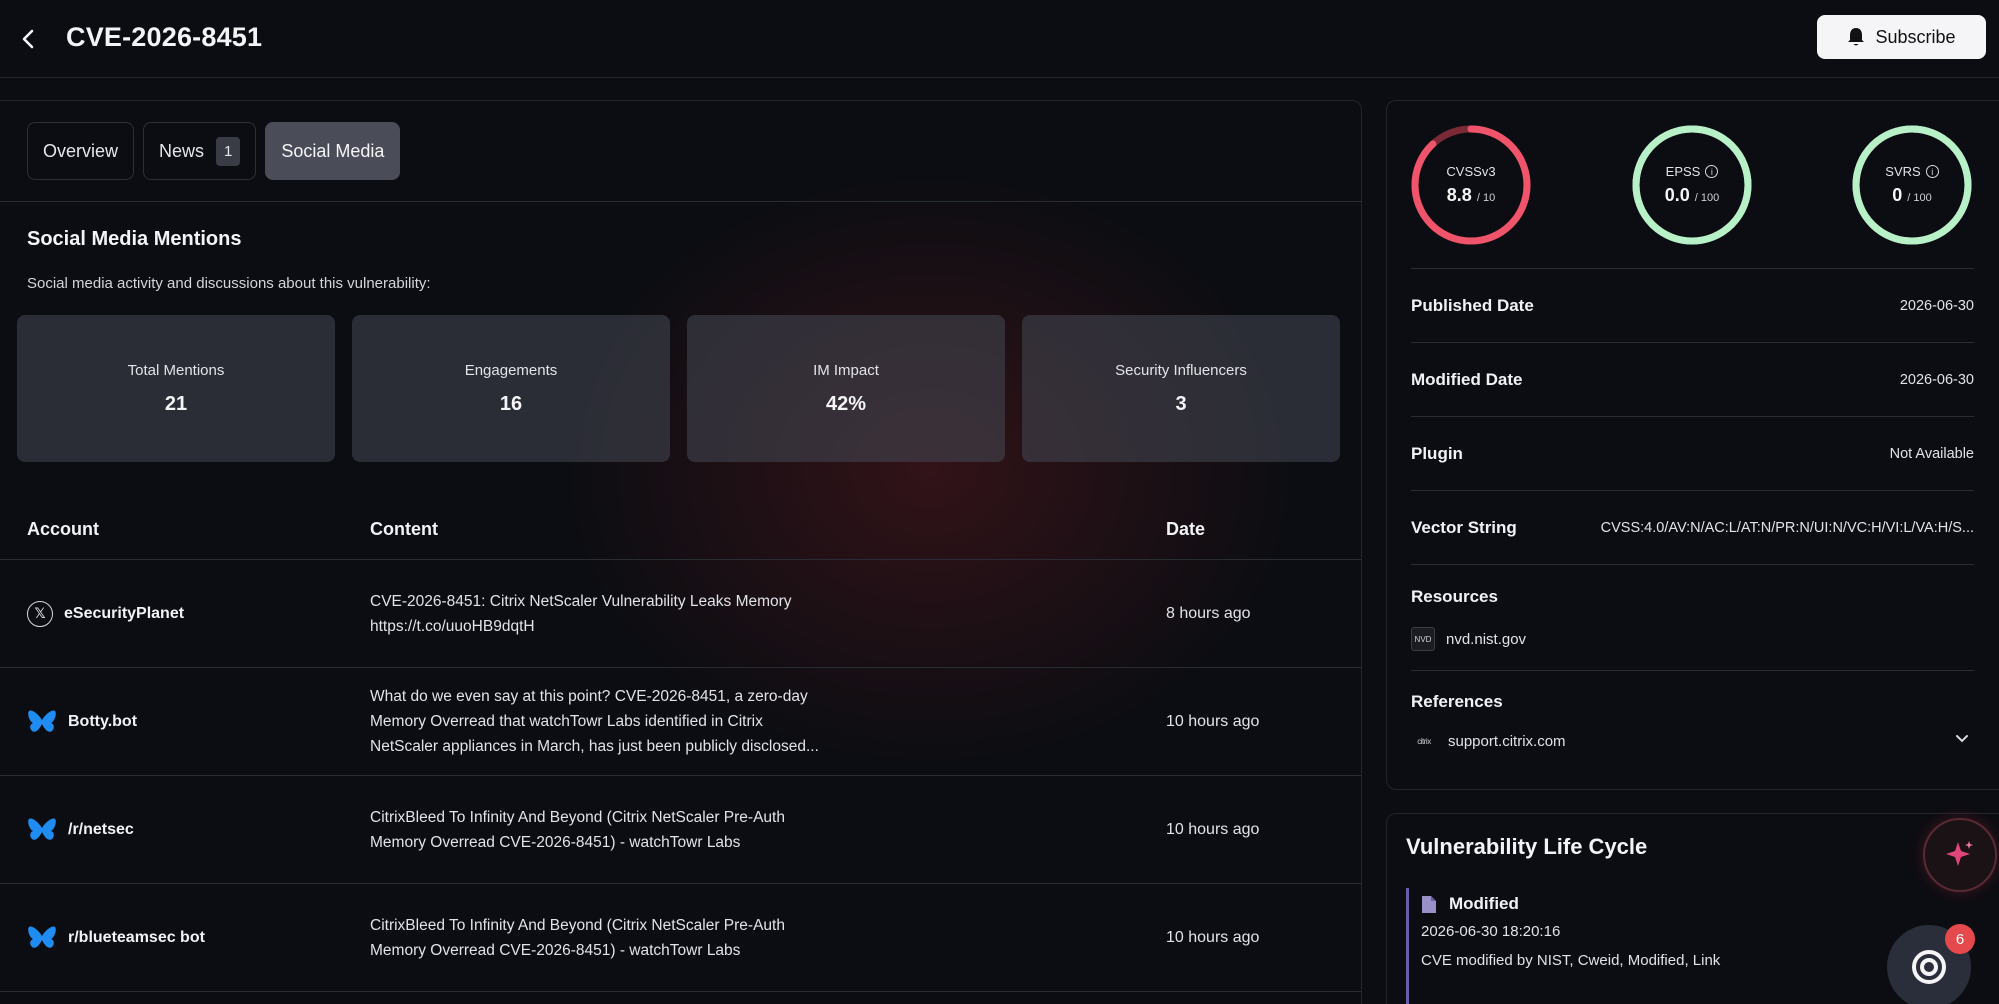 This screenshot has height=1004, width=1999. What do you see at coordinates (681, 201) in the screenshot?
I see `tabs-divider` at bounding box center [681, 201].